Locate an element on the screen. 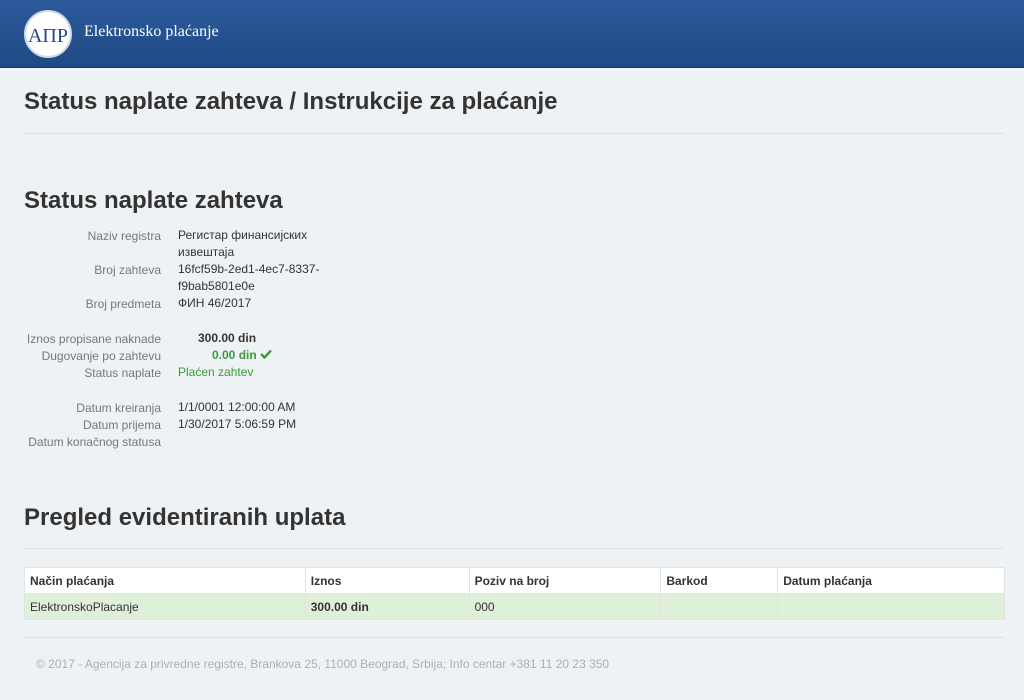  col-header-iznos: Iznos is located at coordinates (387, 580).